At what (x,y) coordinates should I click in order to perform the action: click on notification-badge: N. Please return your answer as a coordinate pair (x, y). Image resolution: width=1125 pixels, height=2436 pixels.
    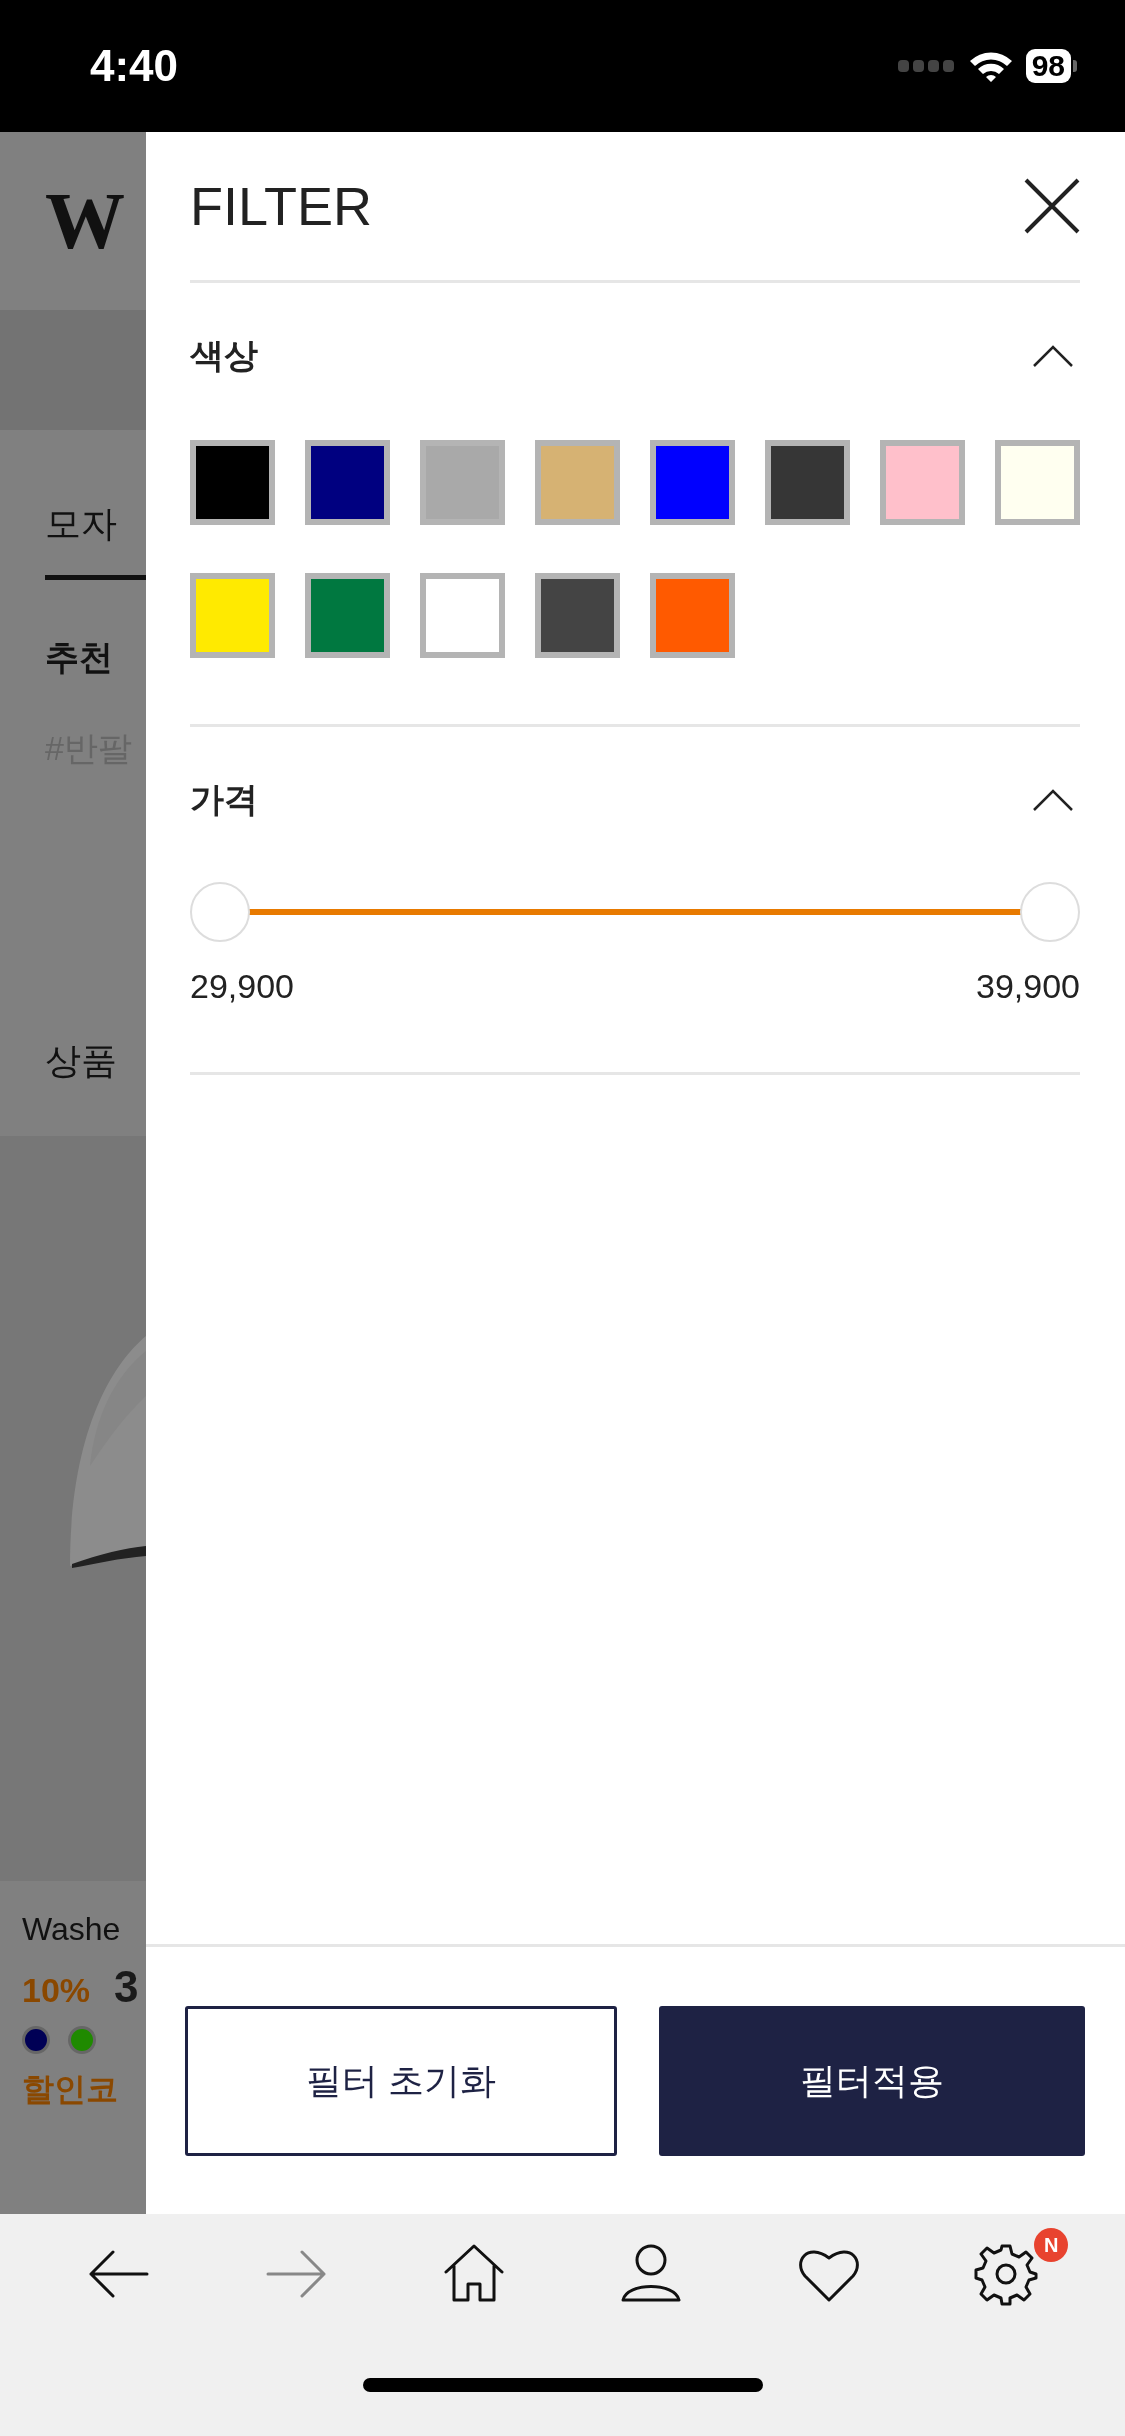
    Looking at the image, I should click on (1051, 2245).